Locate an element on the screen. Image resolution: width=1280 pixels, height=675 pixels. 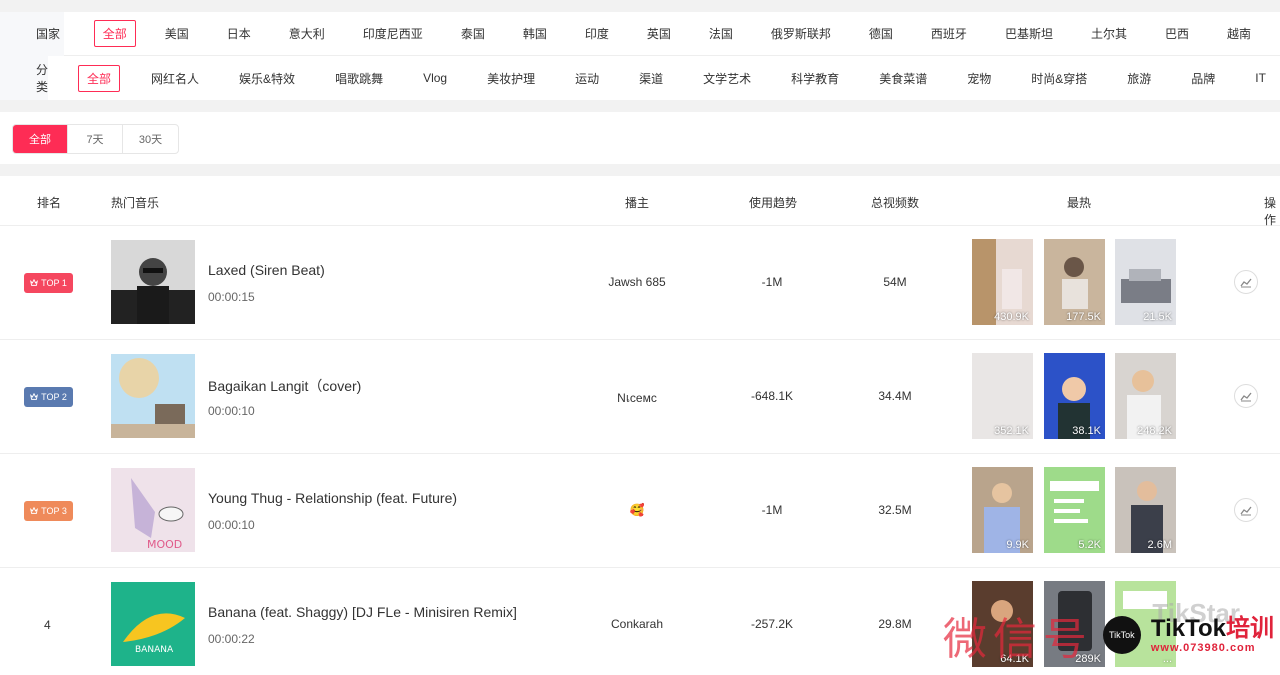
table-header: 排名 热门音乐 播主 使用趋势 总视频数 最热 操作 is located at coordinates (640, 201).